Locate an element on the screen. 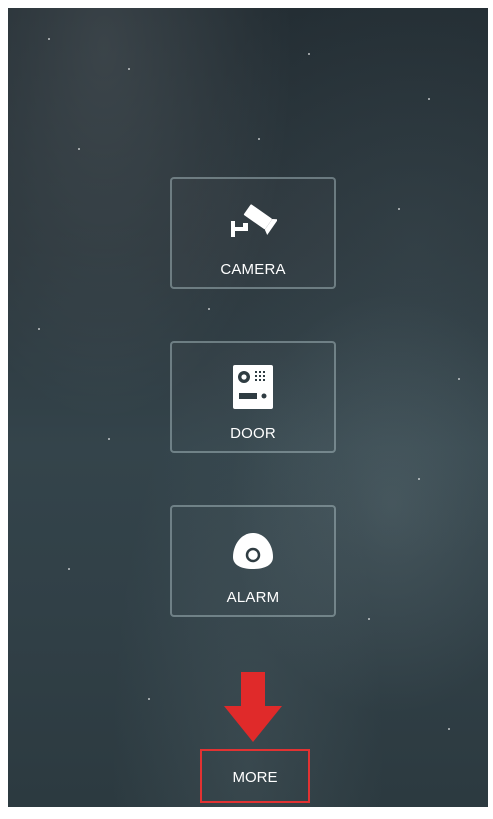  alarm-label: ALARM is located at coordinates (253, 597).